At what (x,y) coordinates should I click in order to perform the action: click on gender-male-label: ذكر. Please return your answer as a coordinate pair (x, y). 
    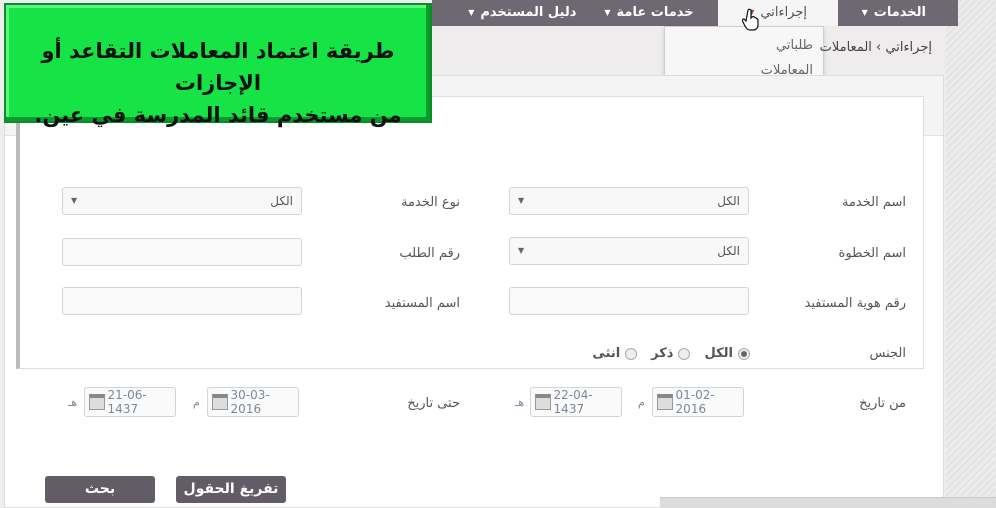
    Looking at the image, I should click on (662, 353).